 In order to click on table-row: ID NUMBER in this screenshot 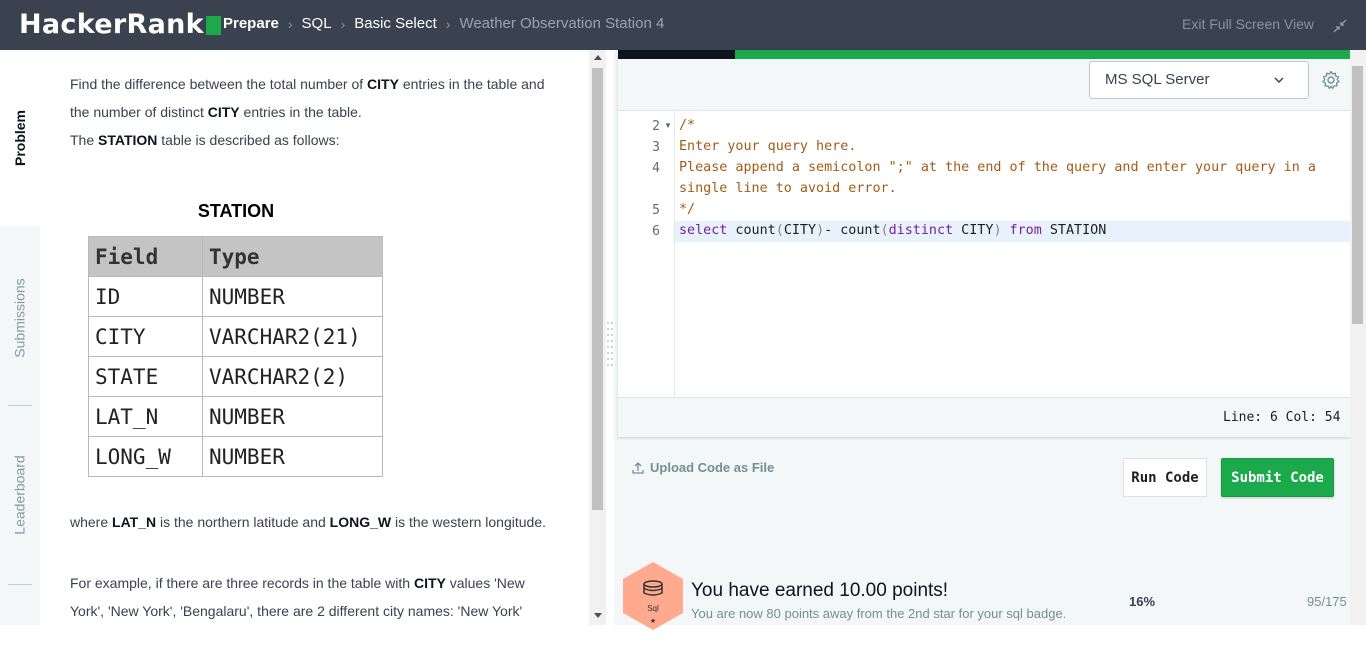, I will do `click(235, 296)`.